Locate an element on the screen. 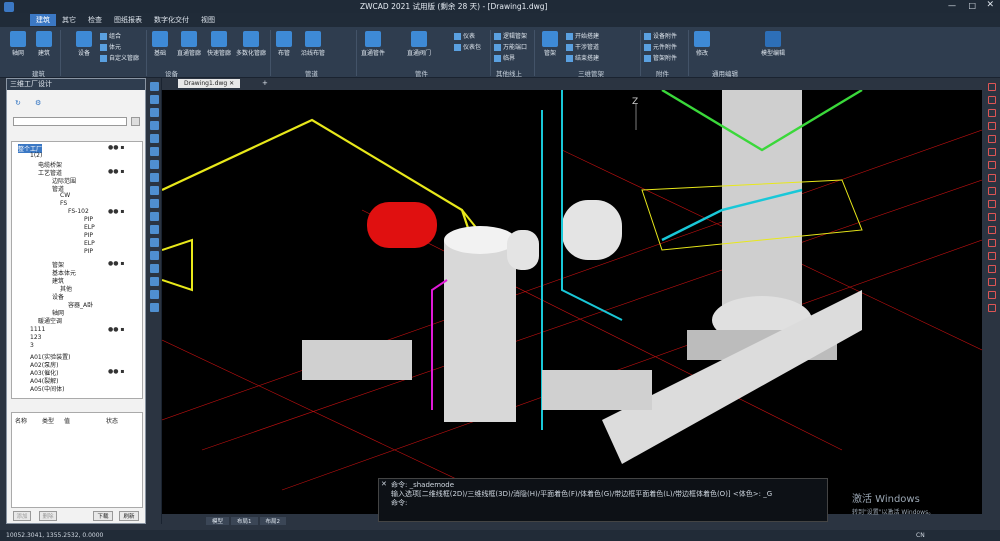 This screenshot has width=1000, height=541. refresh-icon: ↻ is located at coordinates (18, 103).